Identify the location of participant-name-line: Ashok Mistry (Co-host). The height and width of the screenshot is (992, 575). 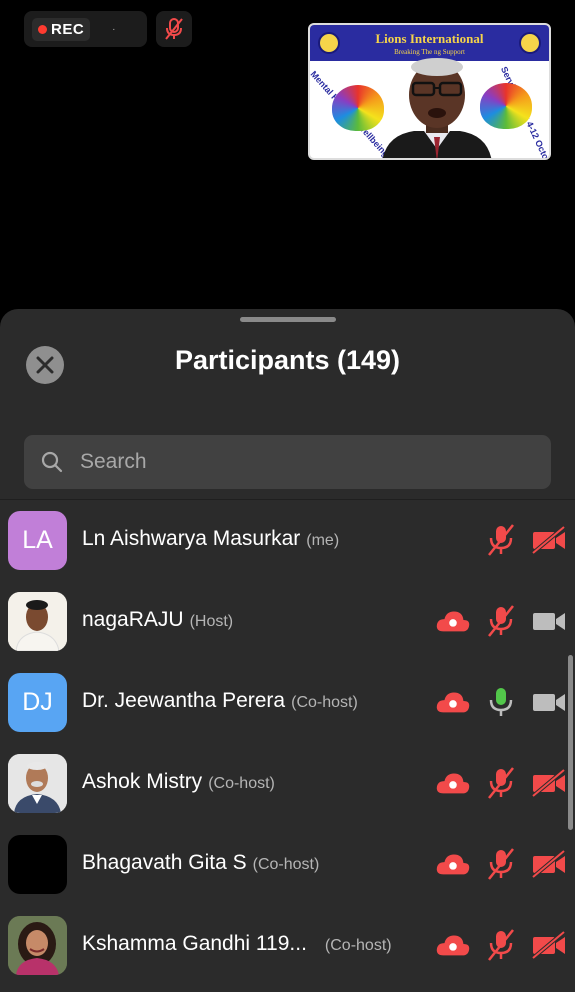
(178, 782).